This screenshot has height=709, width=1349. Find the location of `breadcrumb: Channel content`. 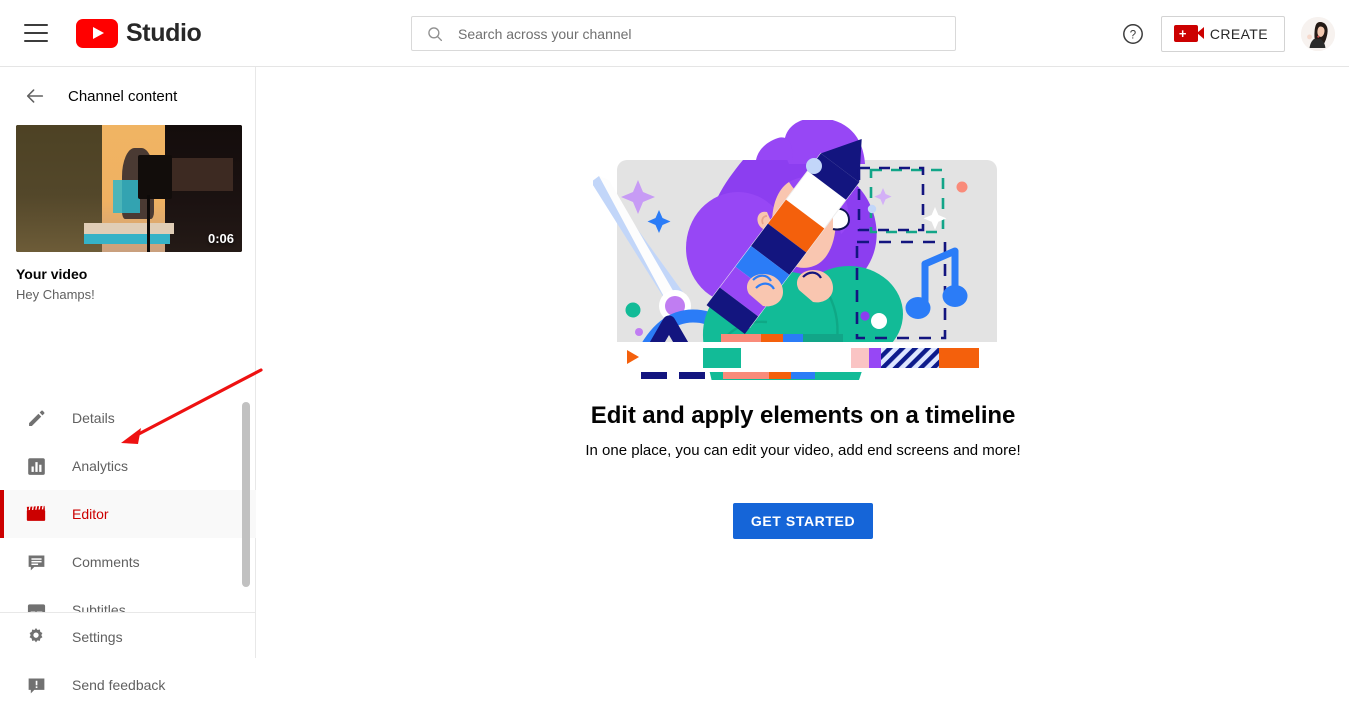

breadcrumb: Channel content is located at coordinates (123, 96).